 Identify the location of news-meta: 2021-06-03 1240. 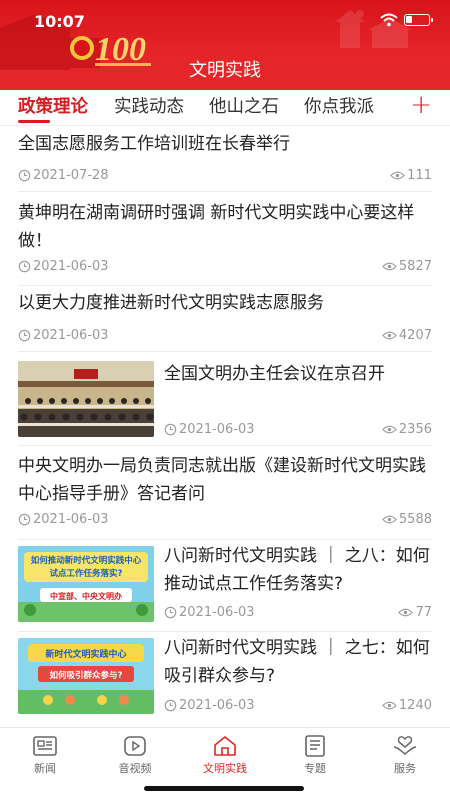
(298, 707).